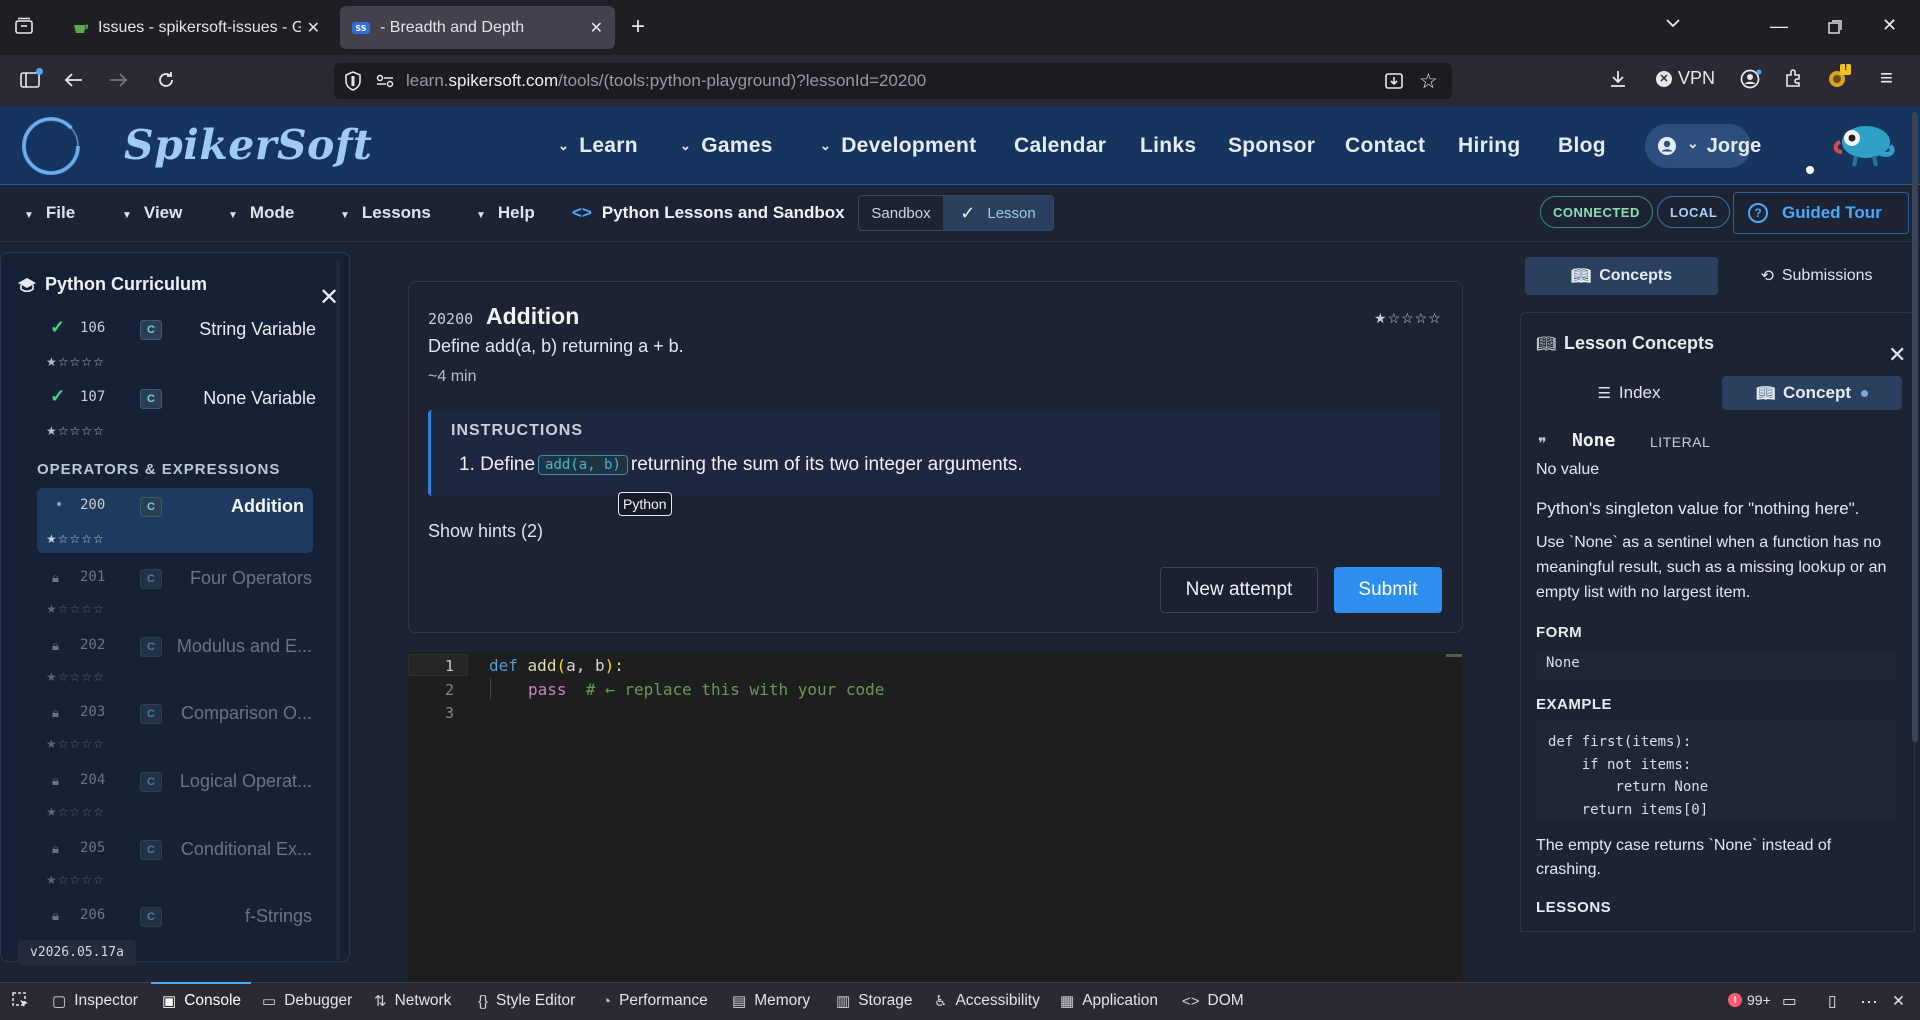  Describe the element at coordinates (1915, 427) in the screenshot. I see `concepts-panel-scrollbar` at that location.